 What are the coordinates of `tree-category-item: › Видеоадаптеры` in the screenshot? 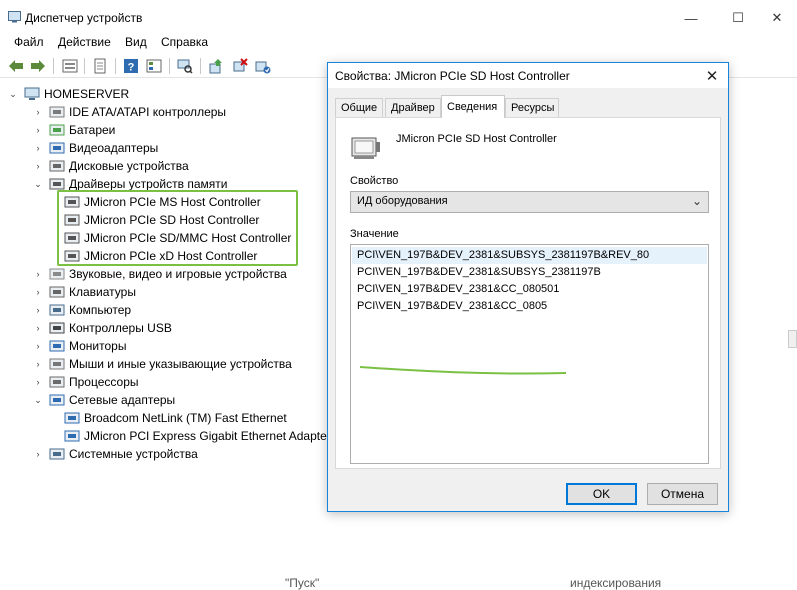 It's located at (96, 148).